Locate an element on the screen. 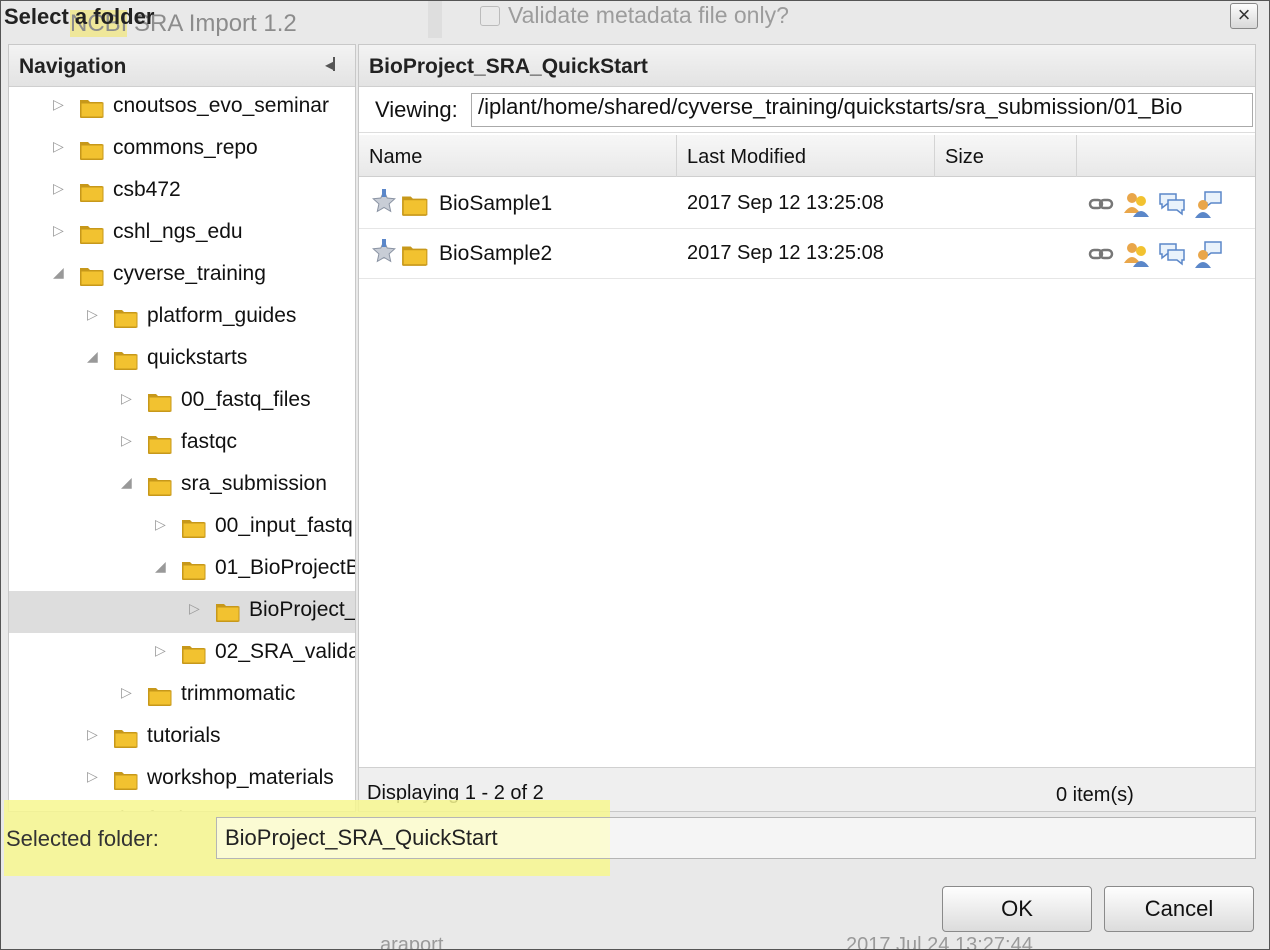 The height and width of the screenshot is (950, 1270). tree-item-label: 02_SRA_validation is located at coordinates (285, 651).